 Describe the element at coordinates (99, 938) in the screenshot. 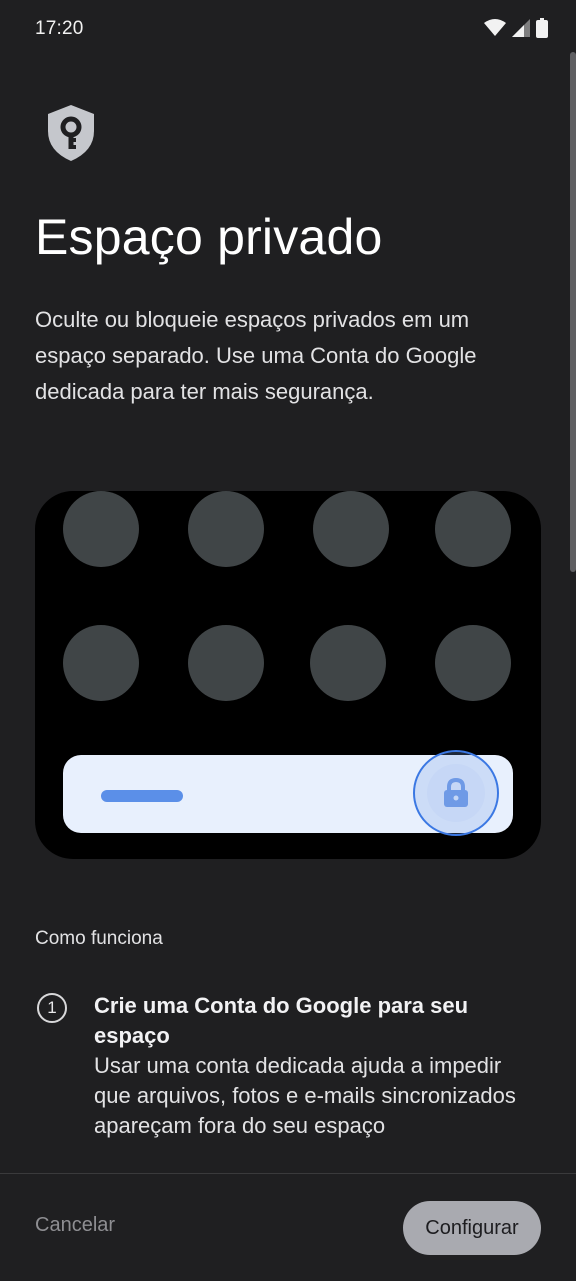

I see `how-it-works-label: Como funciona` at that location.